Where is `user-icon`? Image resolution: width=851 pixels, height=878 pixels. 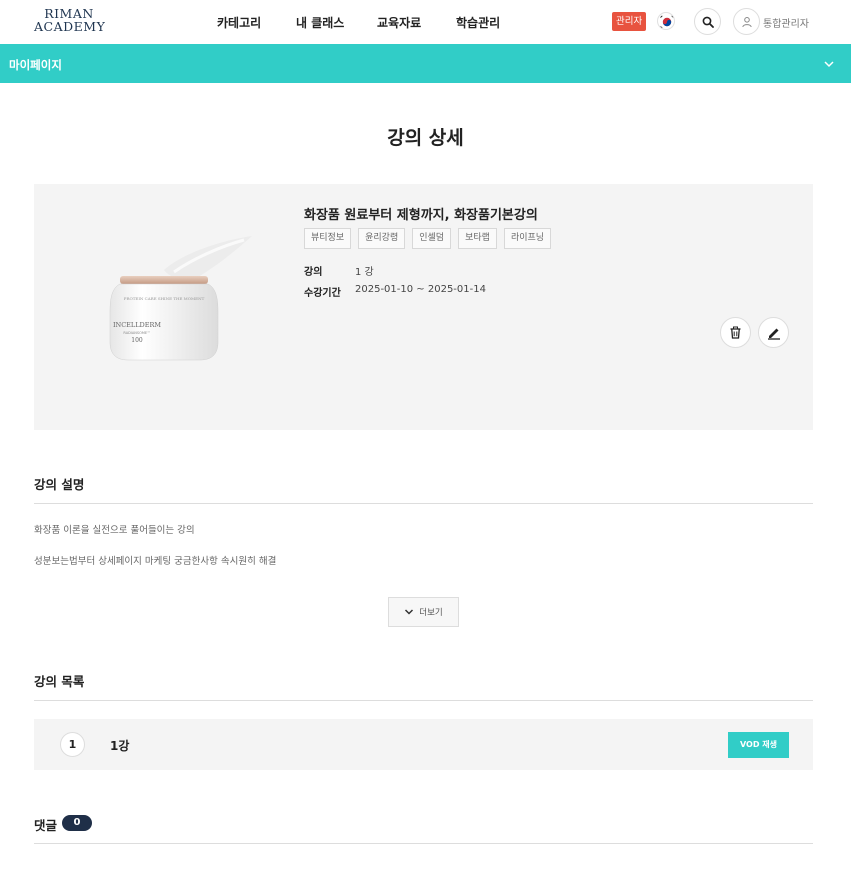
user-icon is located at coordinates (746, 21).